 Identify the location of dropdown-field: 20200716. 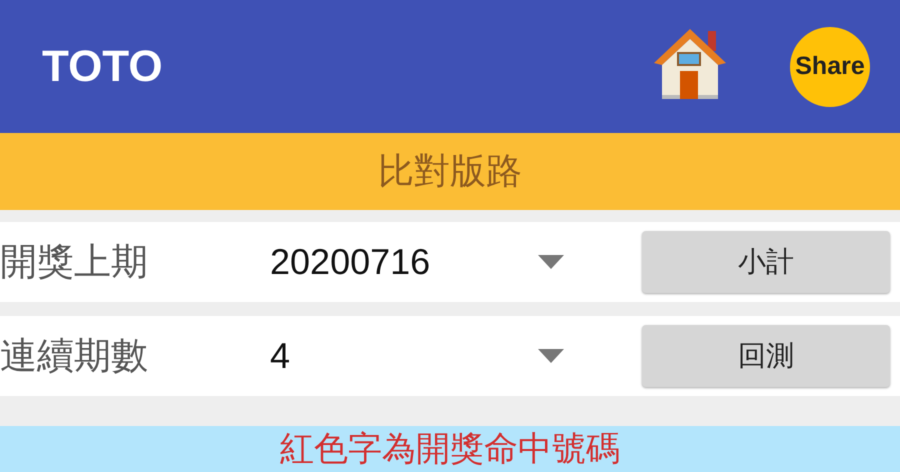
(436, 262).